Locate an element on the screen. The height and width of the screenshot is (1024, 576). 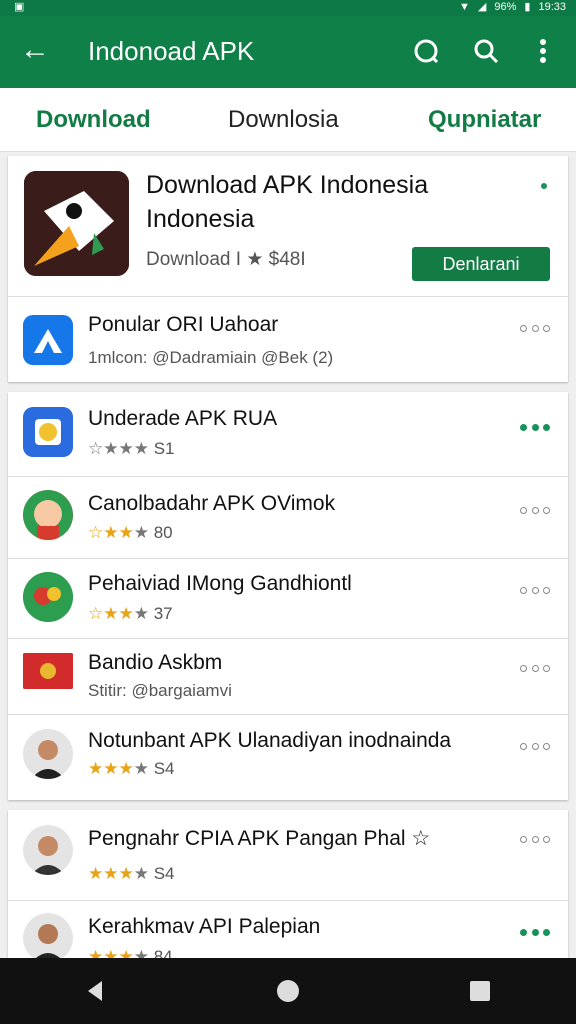
app-name: Kerahkmav API Palepian is located at coordinates (204, 926).